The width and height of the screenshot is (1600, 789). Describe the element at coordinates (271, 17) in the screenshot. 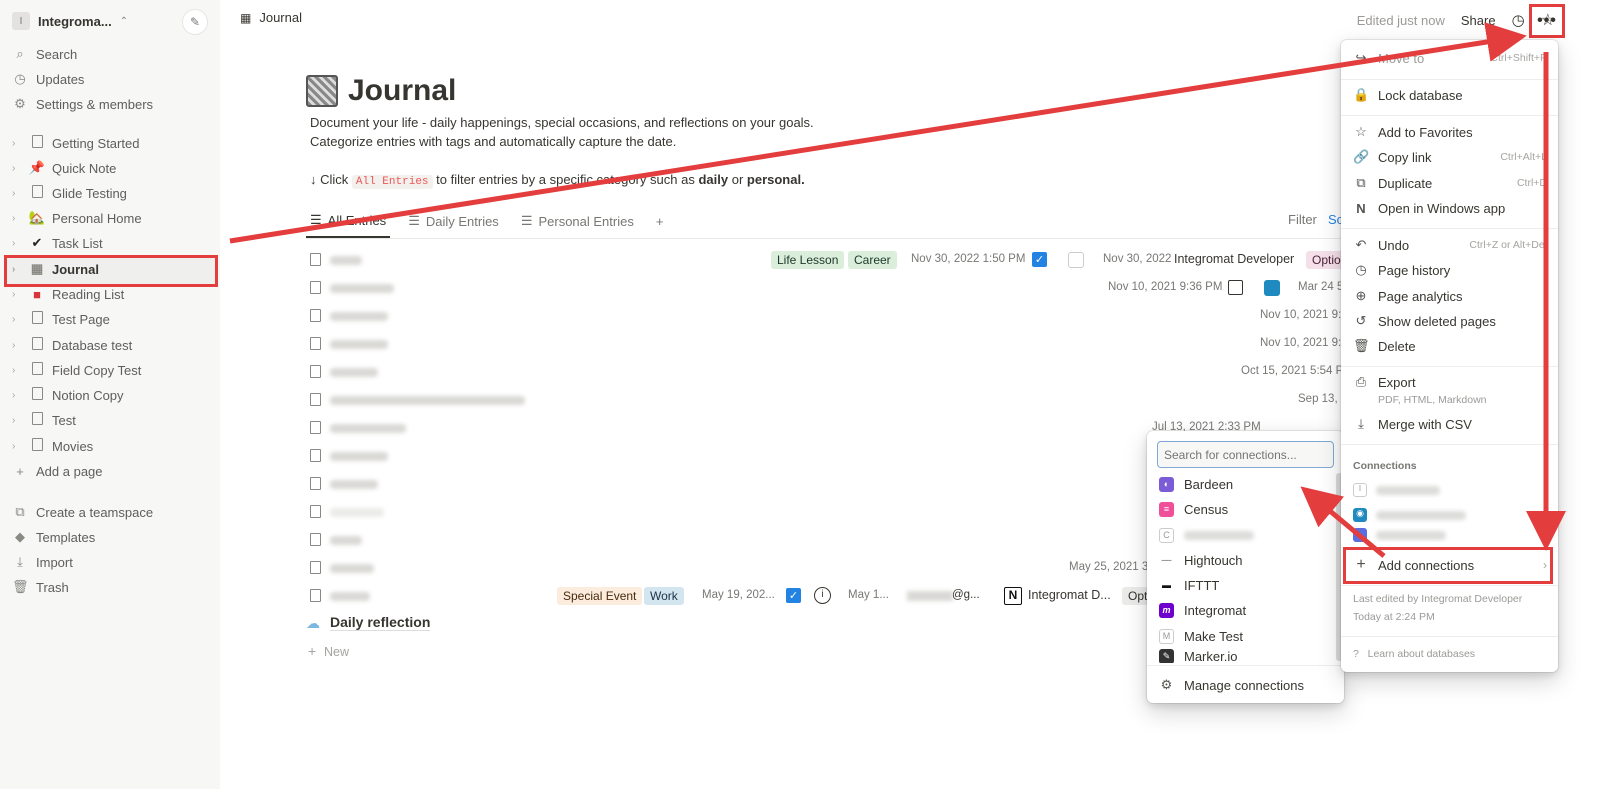

I see `breadcrumb: ▦ Journal` at that location.